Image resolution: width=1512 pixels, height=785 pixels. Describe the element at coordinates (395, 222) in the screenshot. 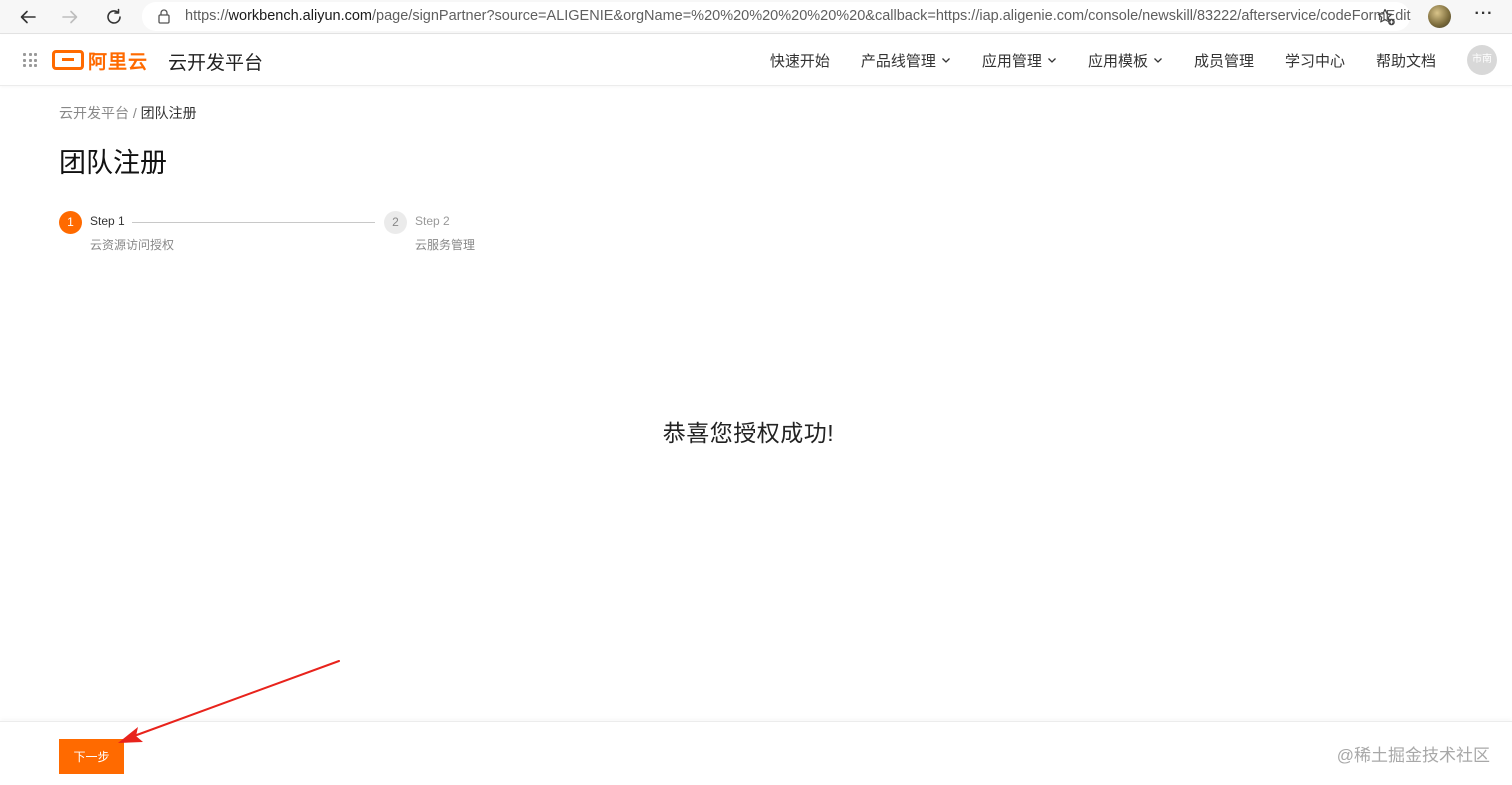

I see `step-2-number: 2` at that location.